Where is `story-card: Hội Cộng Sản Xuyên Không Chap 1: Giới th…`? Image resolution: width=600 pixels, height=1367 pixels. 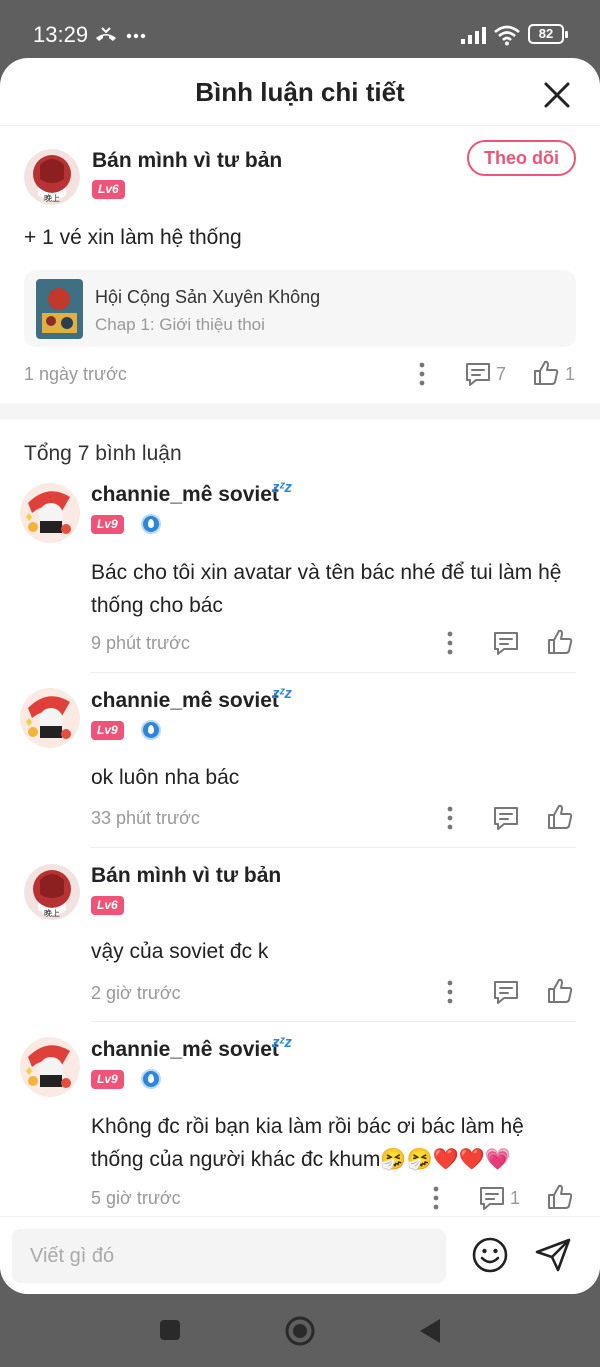 story-card: Hội Cộng Sản Xuyên Không Chap 1: Giới th… is located at coordinates (300, 308).